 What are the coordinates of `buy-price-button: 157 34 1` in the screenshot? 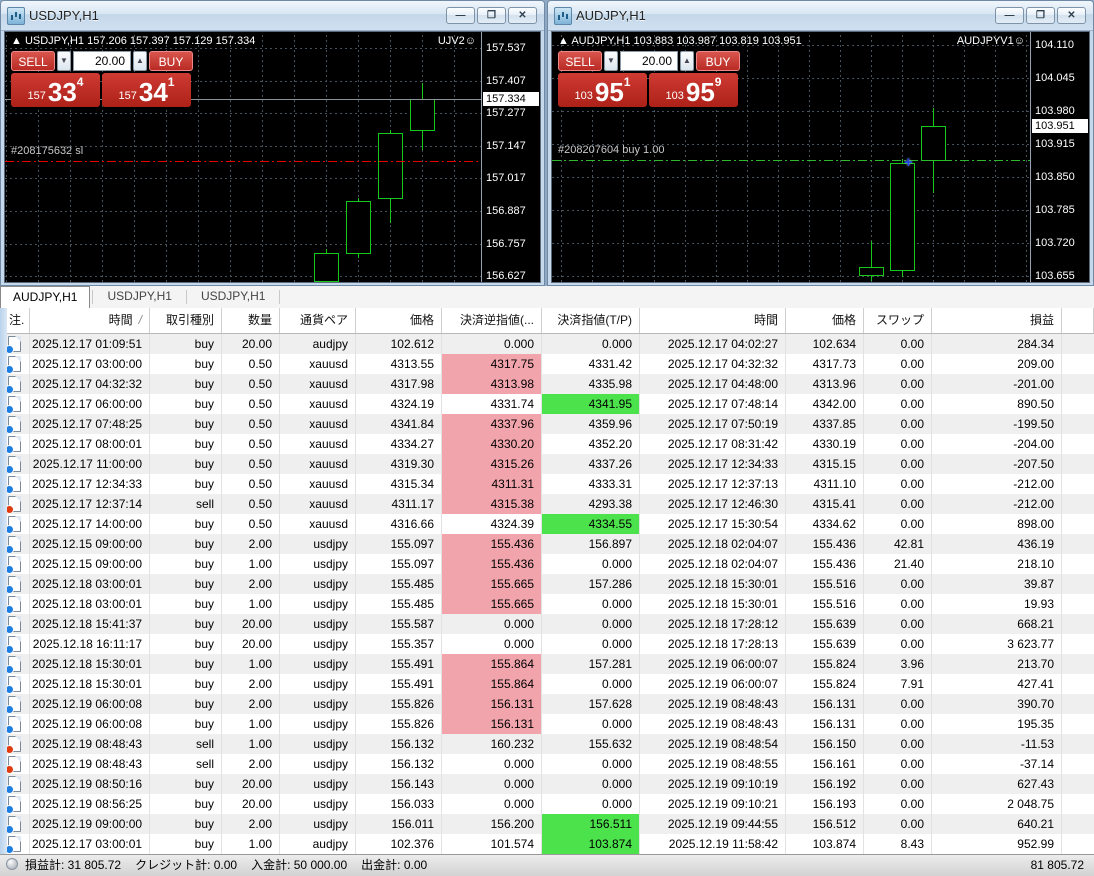 It's located at (146, 90).